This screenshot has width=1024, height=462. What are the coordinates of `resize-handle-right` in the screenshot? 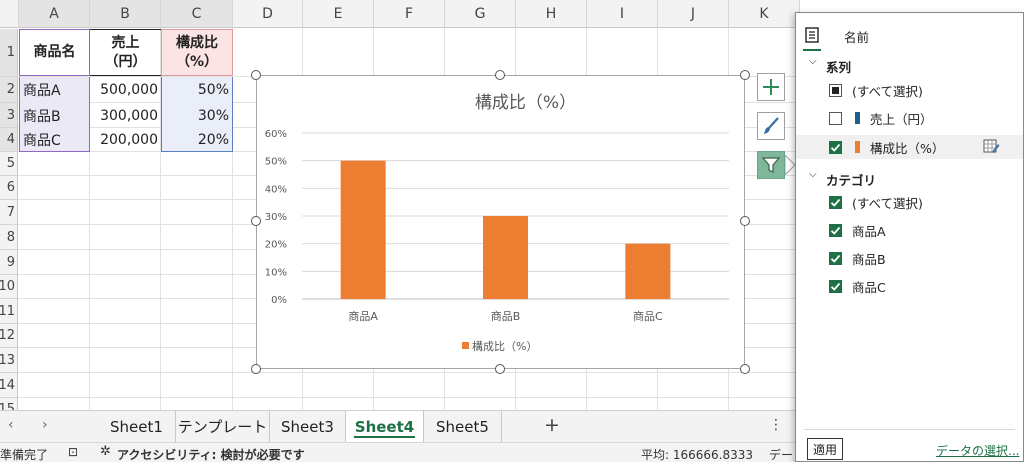 It's located at (745, 221).